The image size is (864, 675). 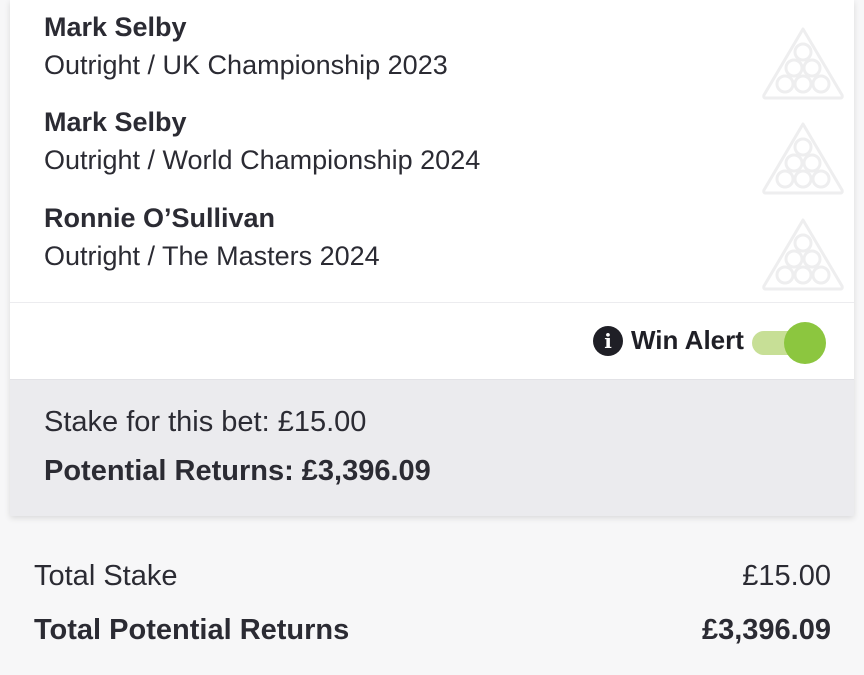 What do you see at coordinates (432, 580) in the screenshot?
I see `total-stake-row: Total Stake £15.00` at bounding box center [432, 580].